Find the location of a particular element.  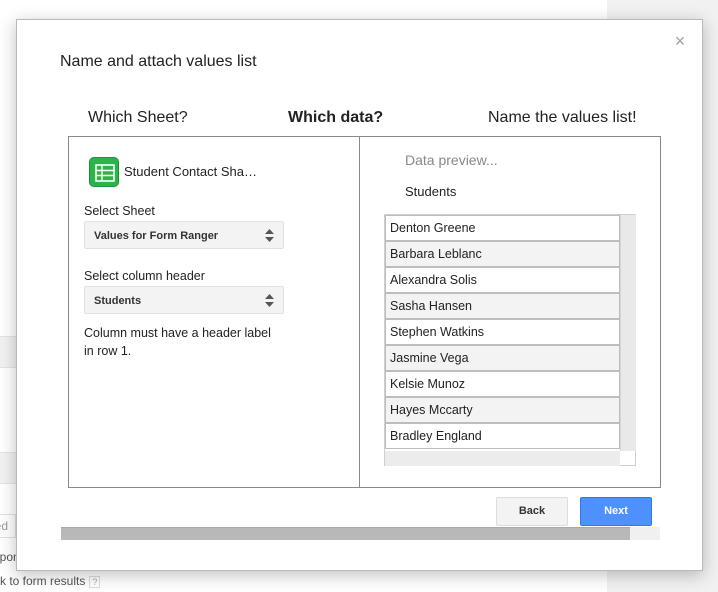

list-item: Hayes Mccarty is located at coordinates (502, 410).